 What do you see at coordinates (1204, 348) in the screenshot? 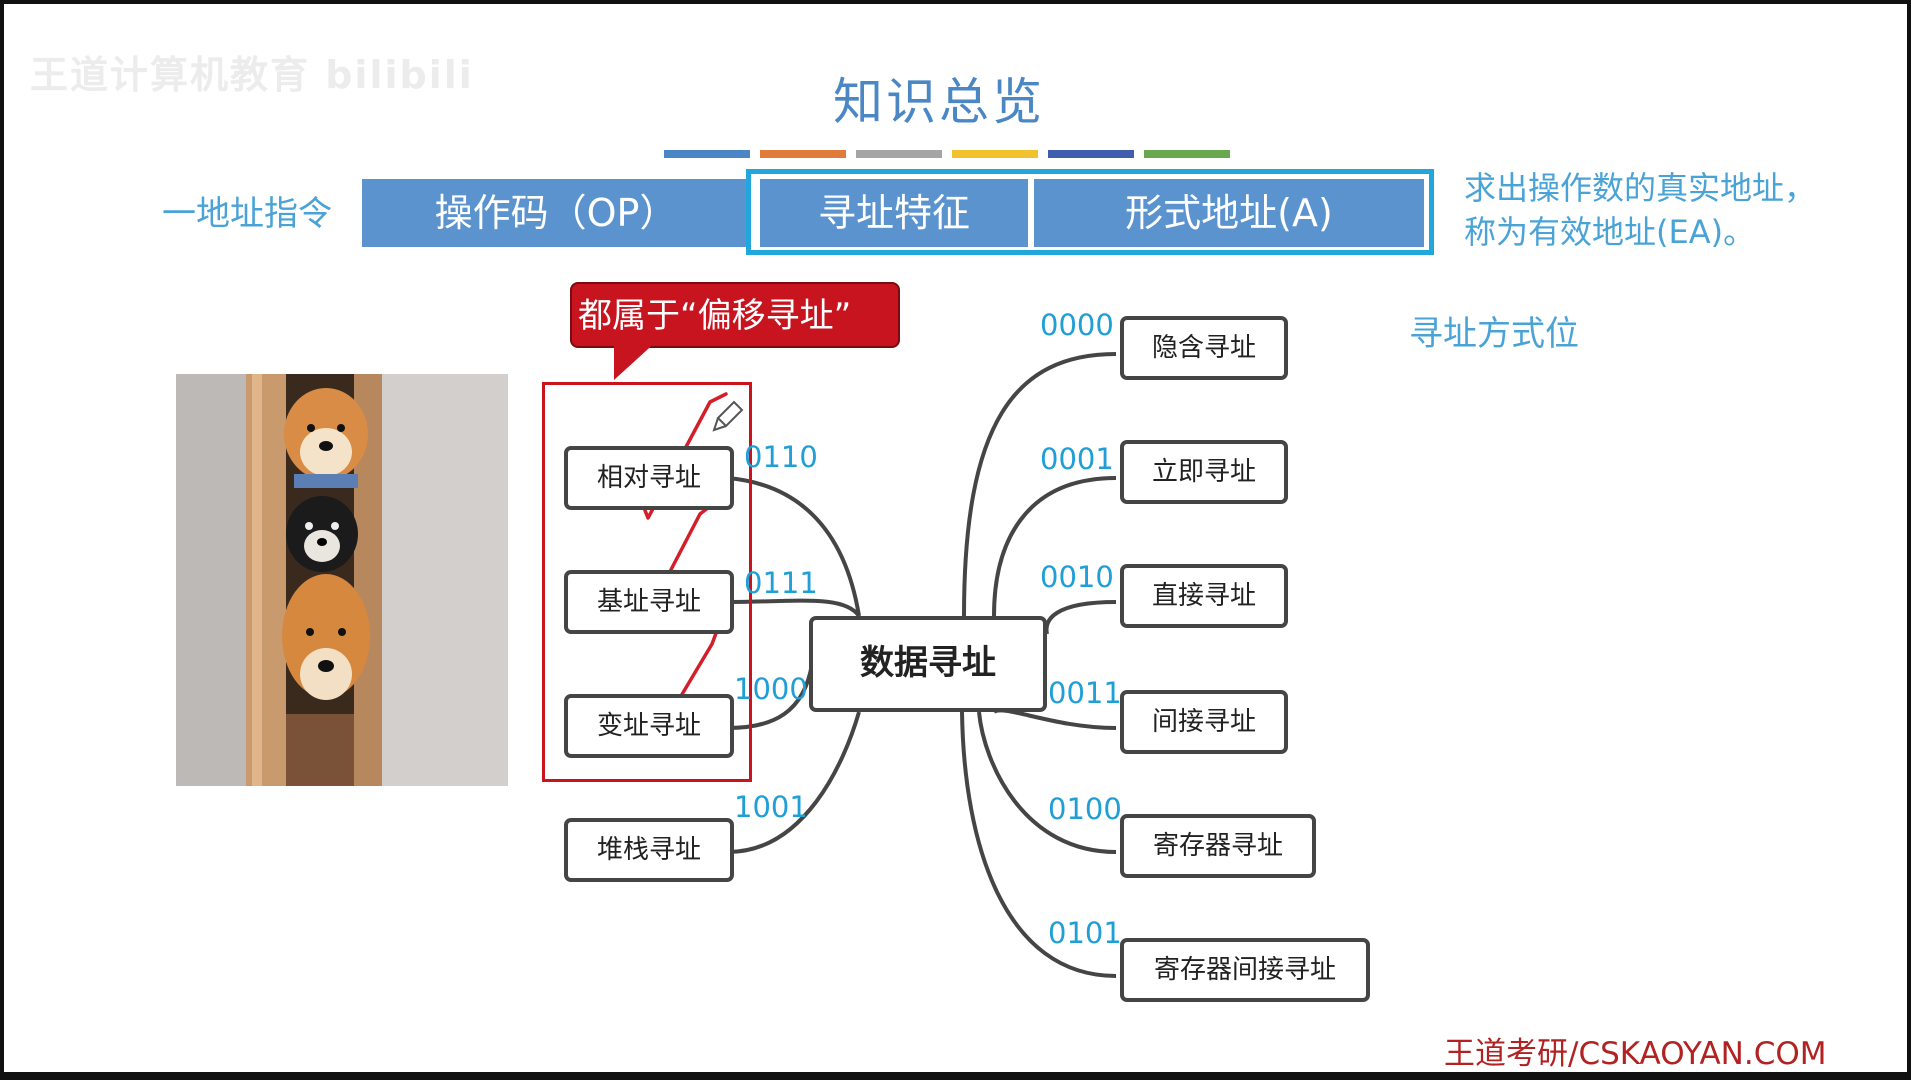
I see `node-implied: 隐含寻址` at bounding box center [1204, 348].